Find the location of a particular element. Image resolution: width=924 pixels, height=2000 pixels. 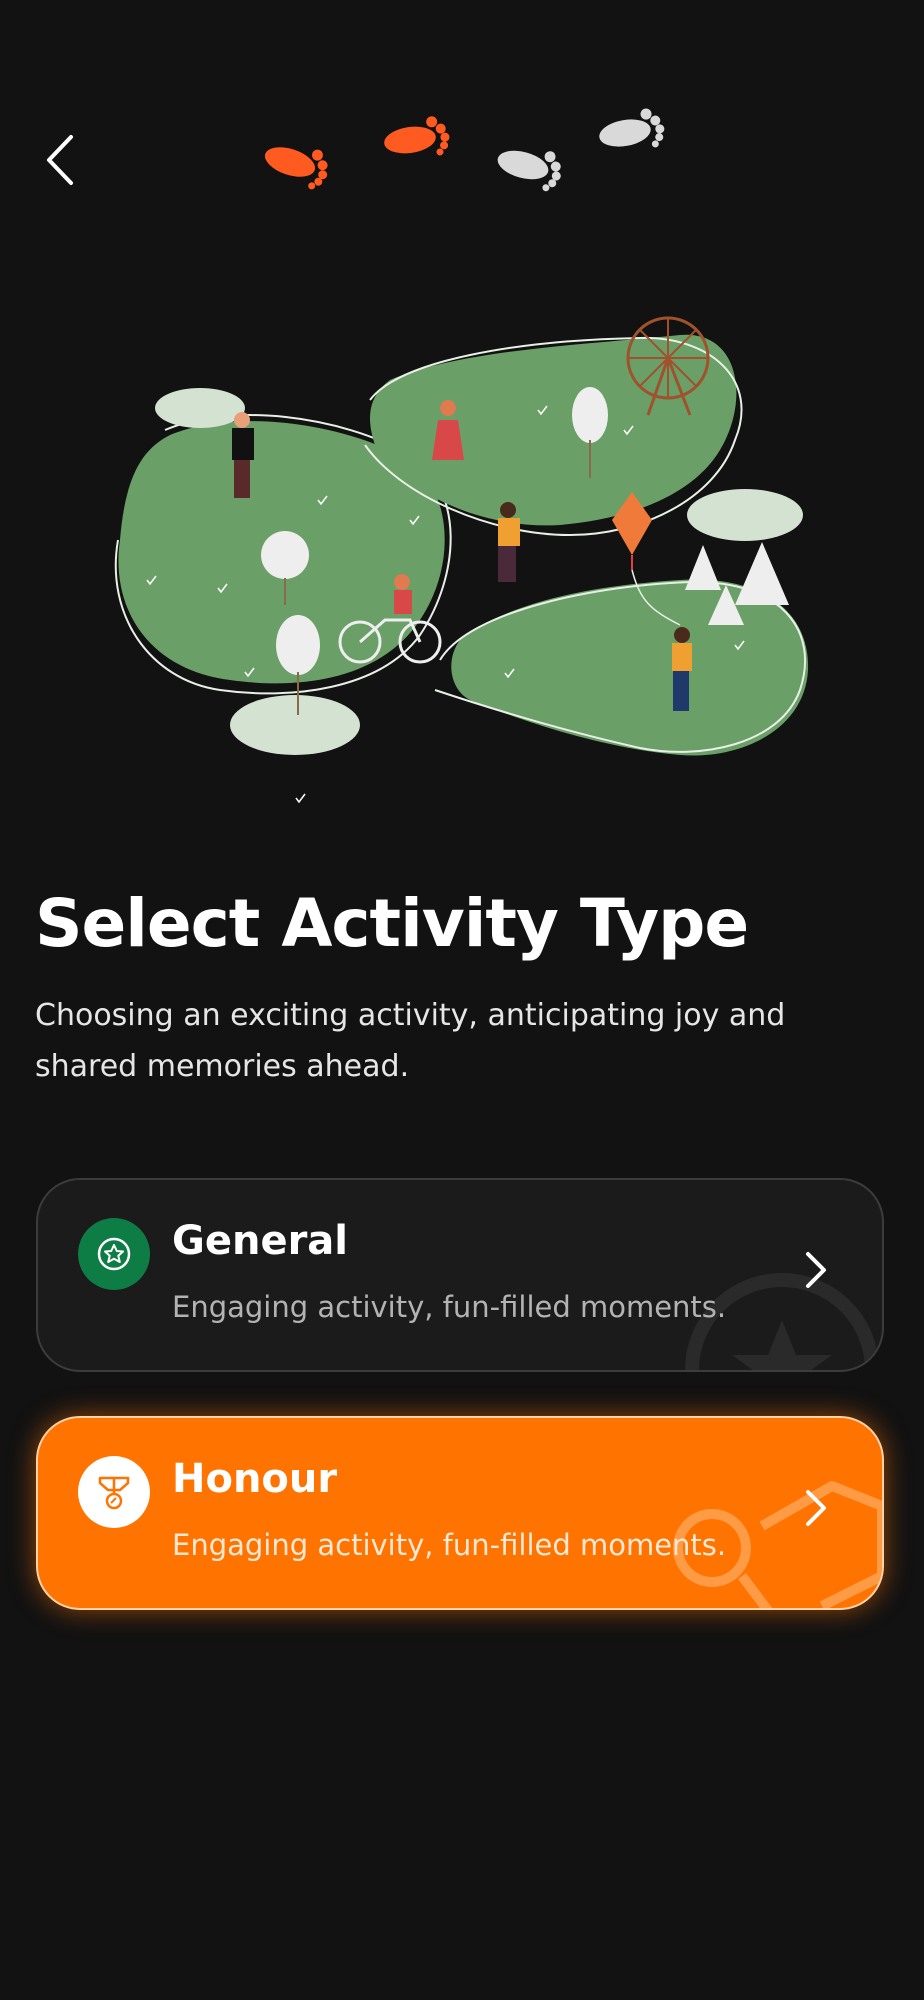

step-progress is located at coordinates (463, 150).